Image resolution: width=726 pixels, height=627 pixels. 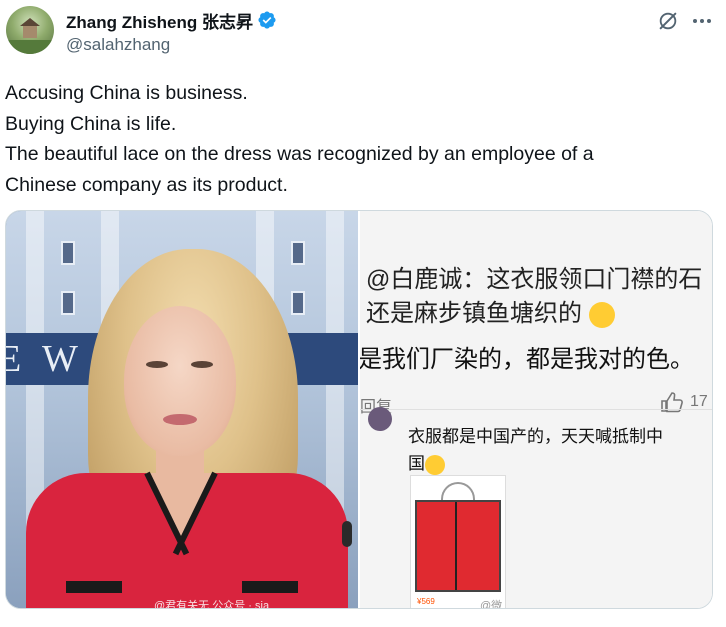 What do you see at coordinates (380, 419) in the screenshot?
I see `commenter-avatar` at bounding box center [380, 419].